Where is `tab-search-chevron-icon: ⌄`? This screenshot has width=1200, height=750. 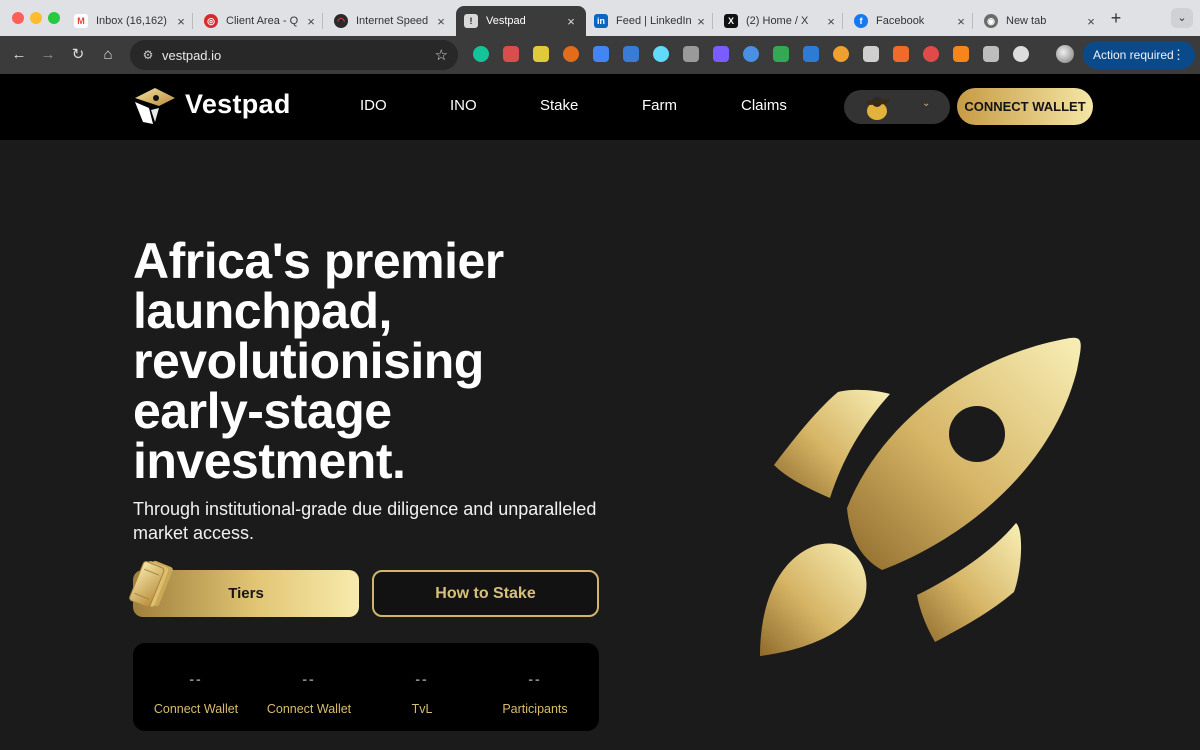
tab-search-chevron-icon: ⌄ is located at coordinates (1182, 18).